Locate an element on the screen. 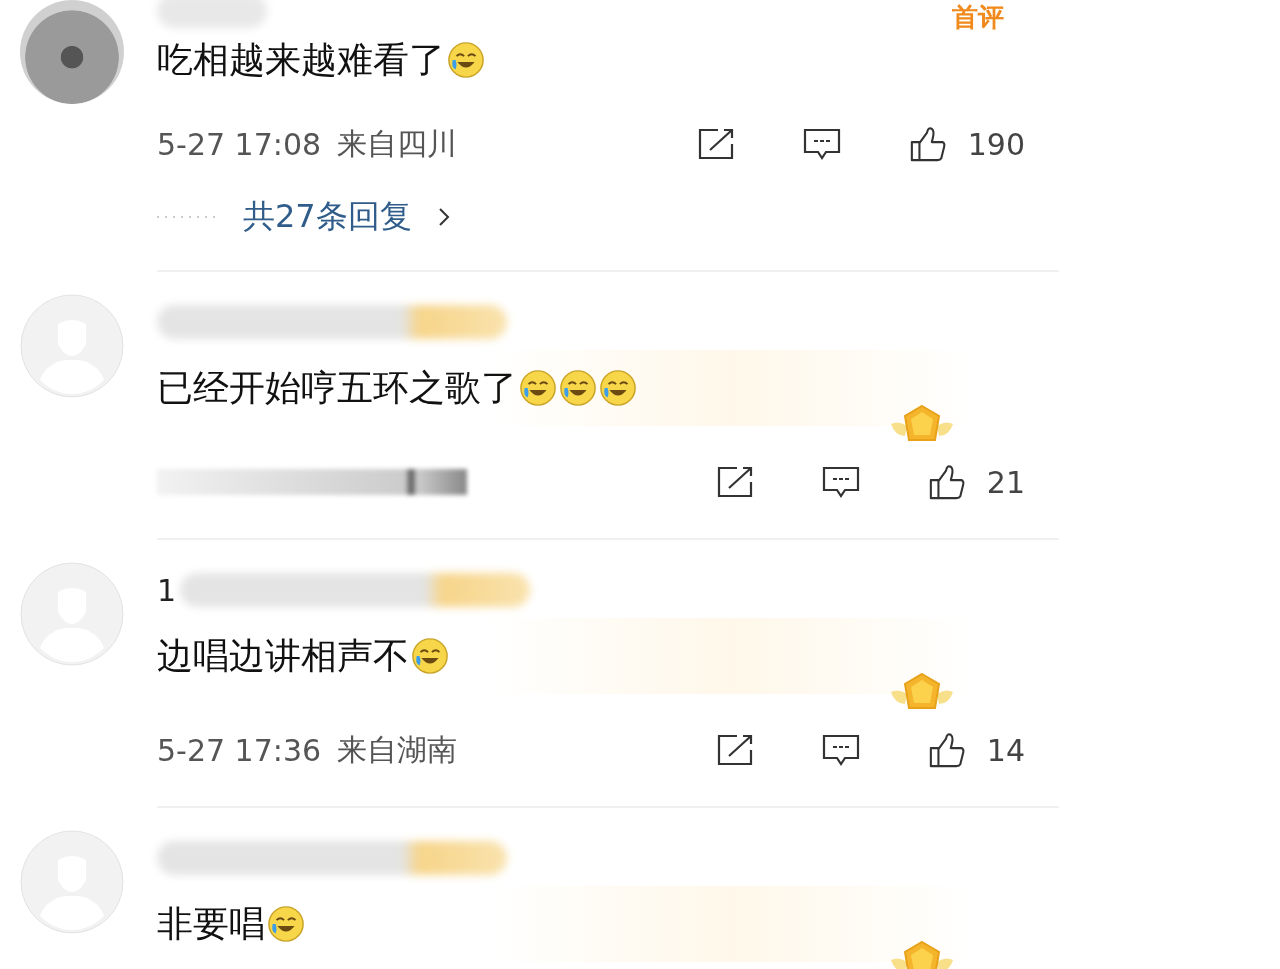  comment-location: 来自湖南 is located at coordinates (397, 749).